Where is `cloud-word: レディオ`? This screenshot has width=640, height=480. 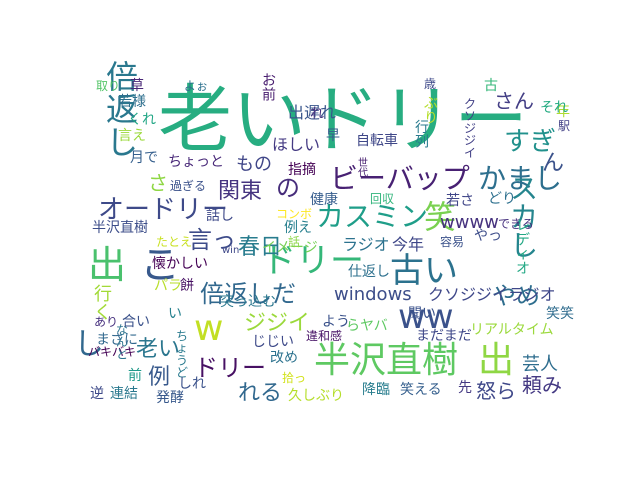
cloud-word: レディオ is located at coordinates (523, 247).